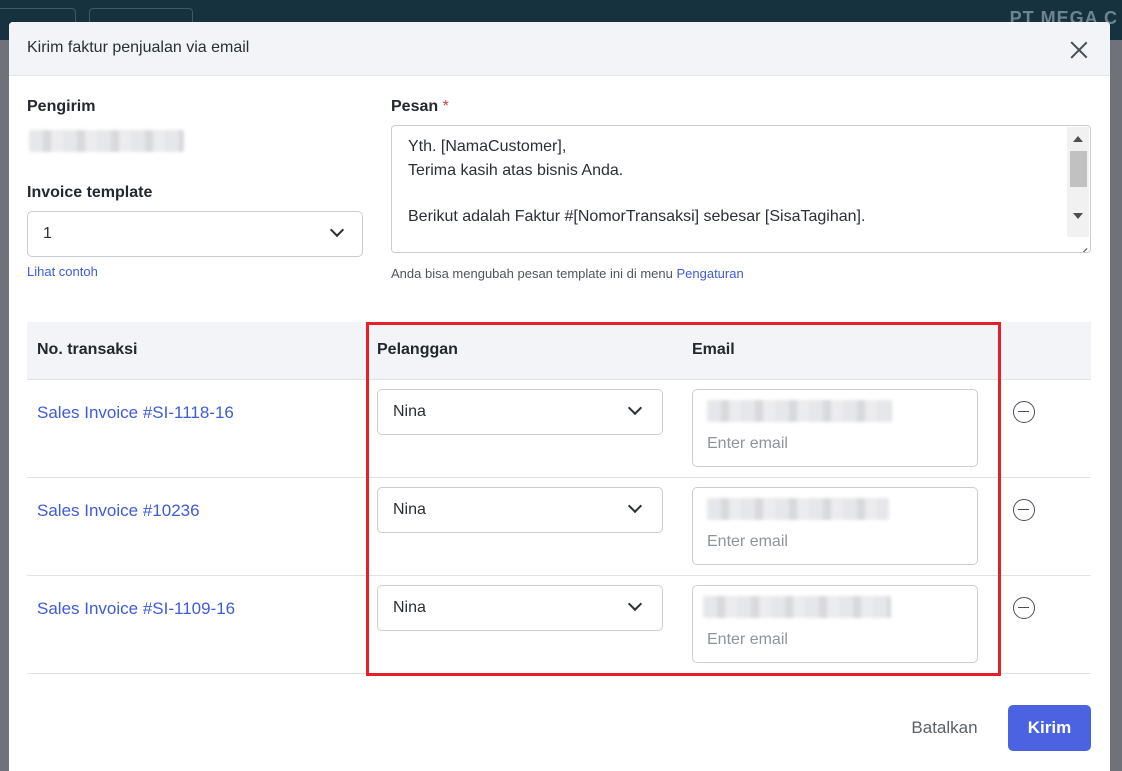  I want to click on send-button: Kirim, so click(1049, 728).